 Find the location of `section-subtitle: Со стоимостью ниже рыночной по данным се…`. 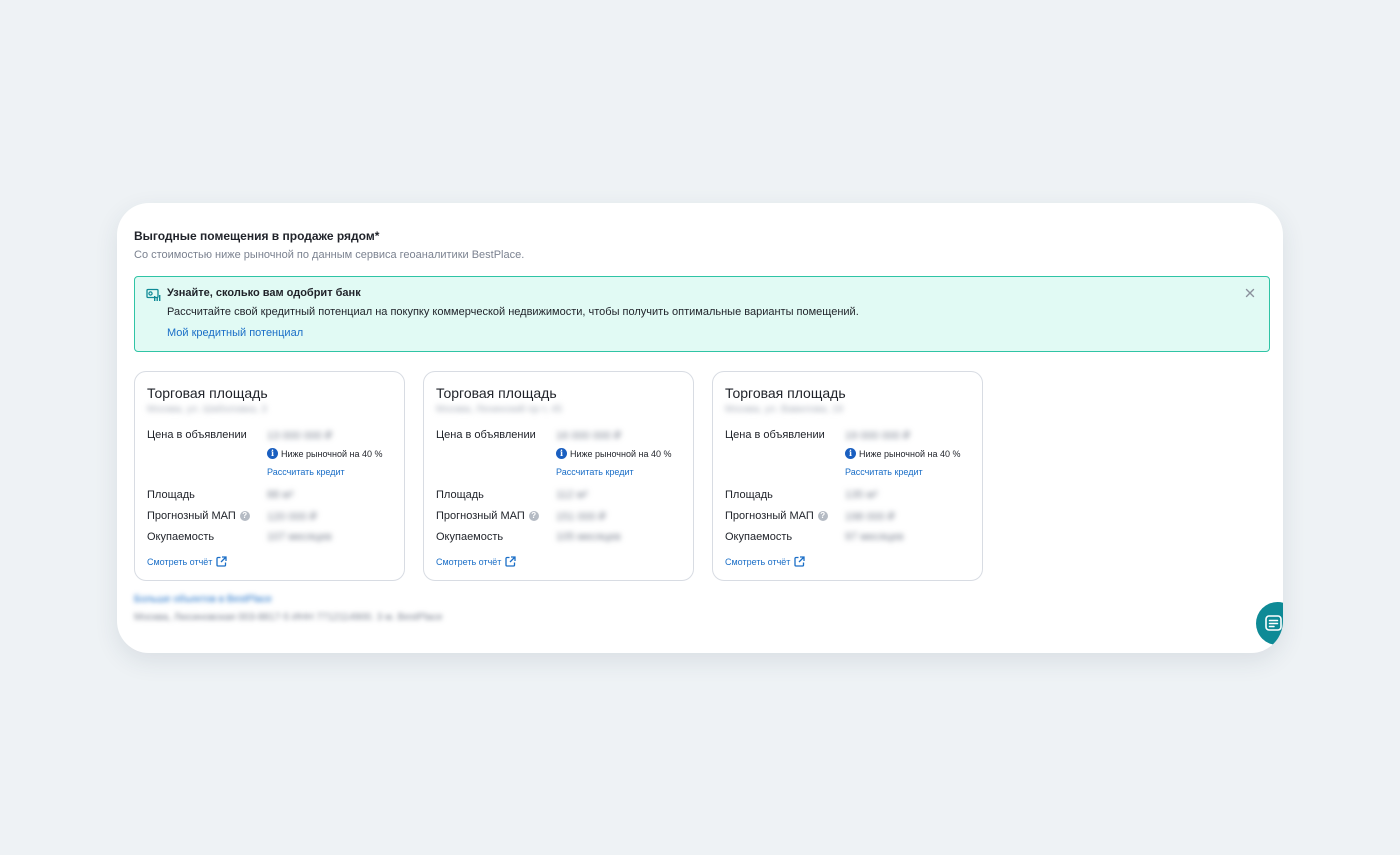

section-subtitle: Со стоимостью ниже рыночной по данным се… is located at coordinates (329, 255).